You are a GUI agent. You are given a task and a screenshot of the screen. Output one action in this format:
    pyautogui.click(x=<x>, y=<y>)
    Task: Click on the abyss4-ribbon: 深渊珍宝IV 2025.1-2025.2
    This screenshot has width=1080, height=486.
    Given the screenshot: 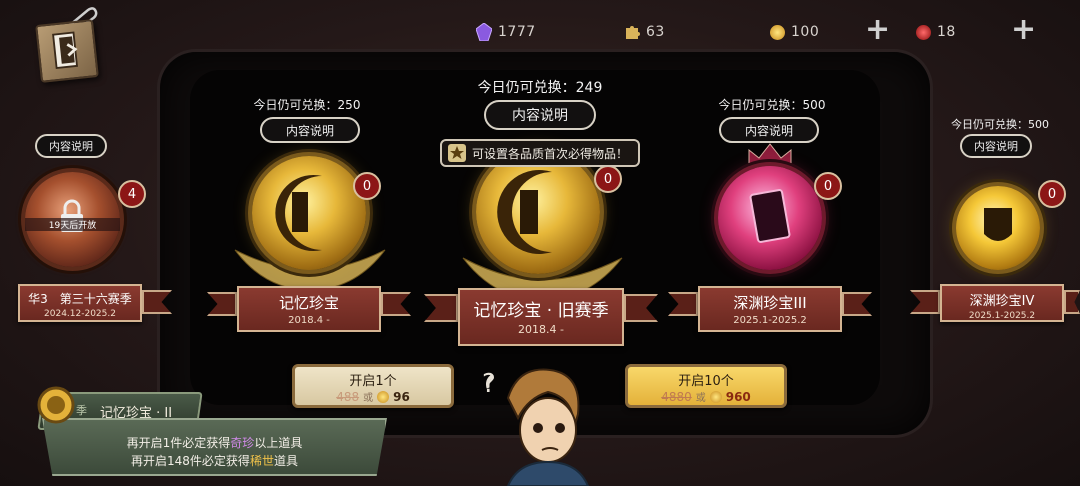 What is the action you would take?
    pyautogui.click(x=1002, y=303)
    